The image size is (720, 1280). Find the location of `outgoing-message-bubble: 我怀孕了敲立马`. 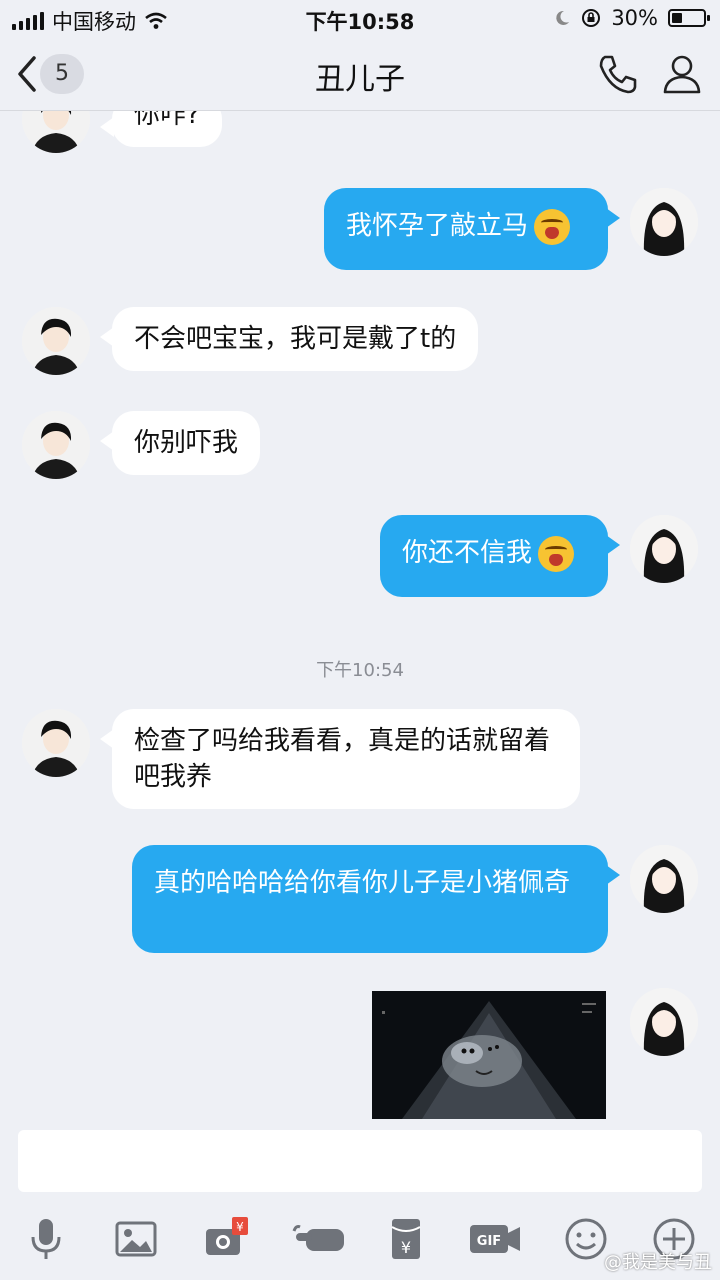

outgoing-message-bubble: 我怀孕了敲立马 is located at coordinates (472, 229).